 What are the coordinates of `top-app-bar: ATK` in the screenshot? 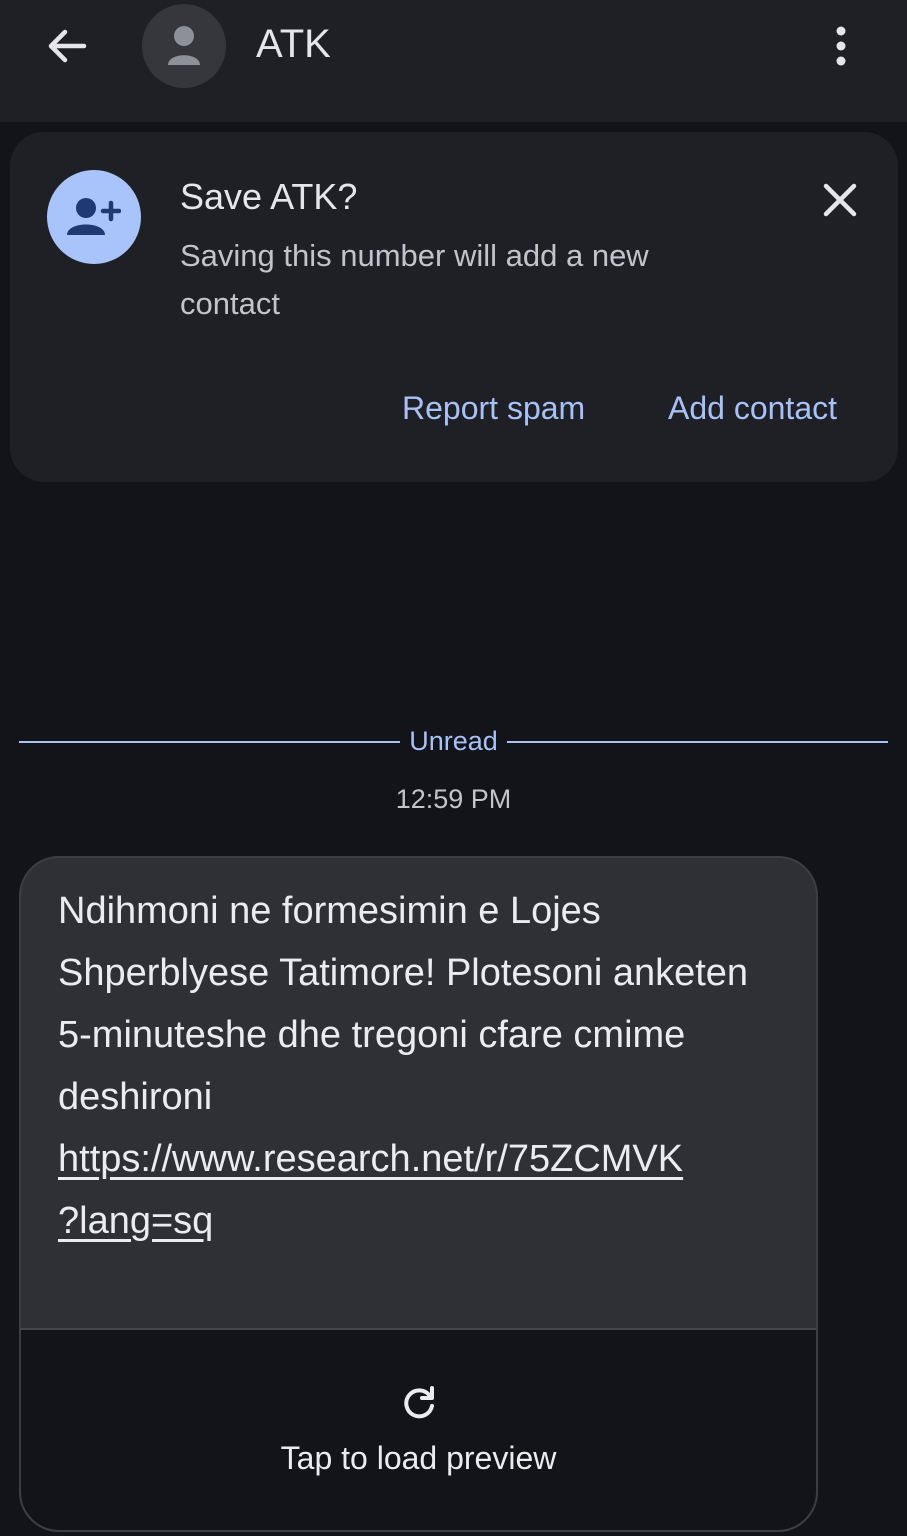 It's located at (453, 61).